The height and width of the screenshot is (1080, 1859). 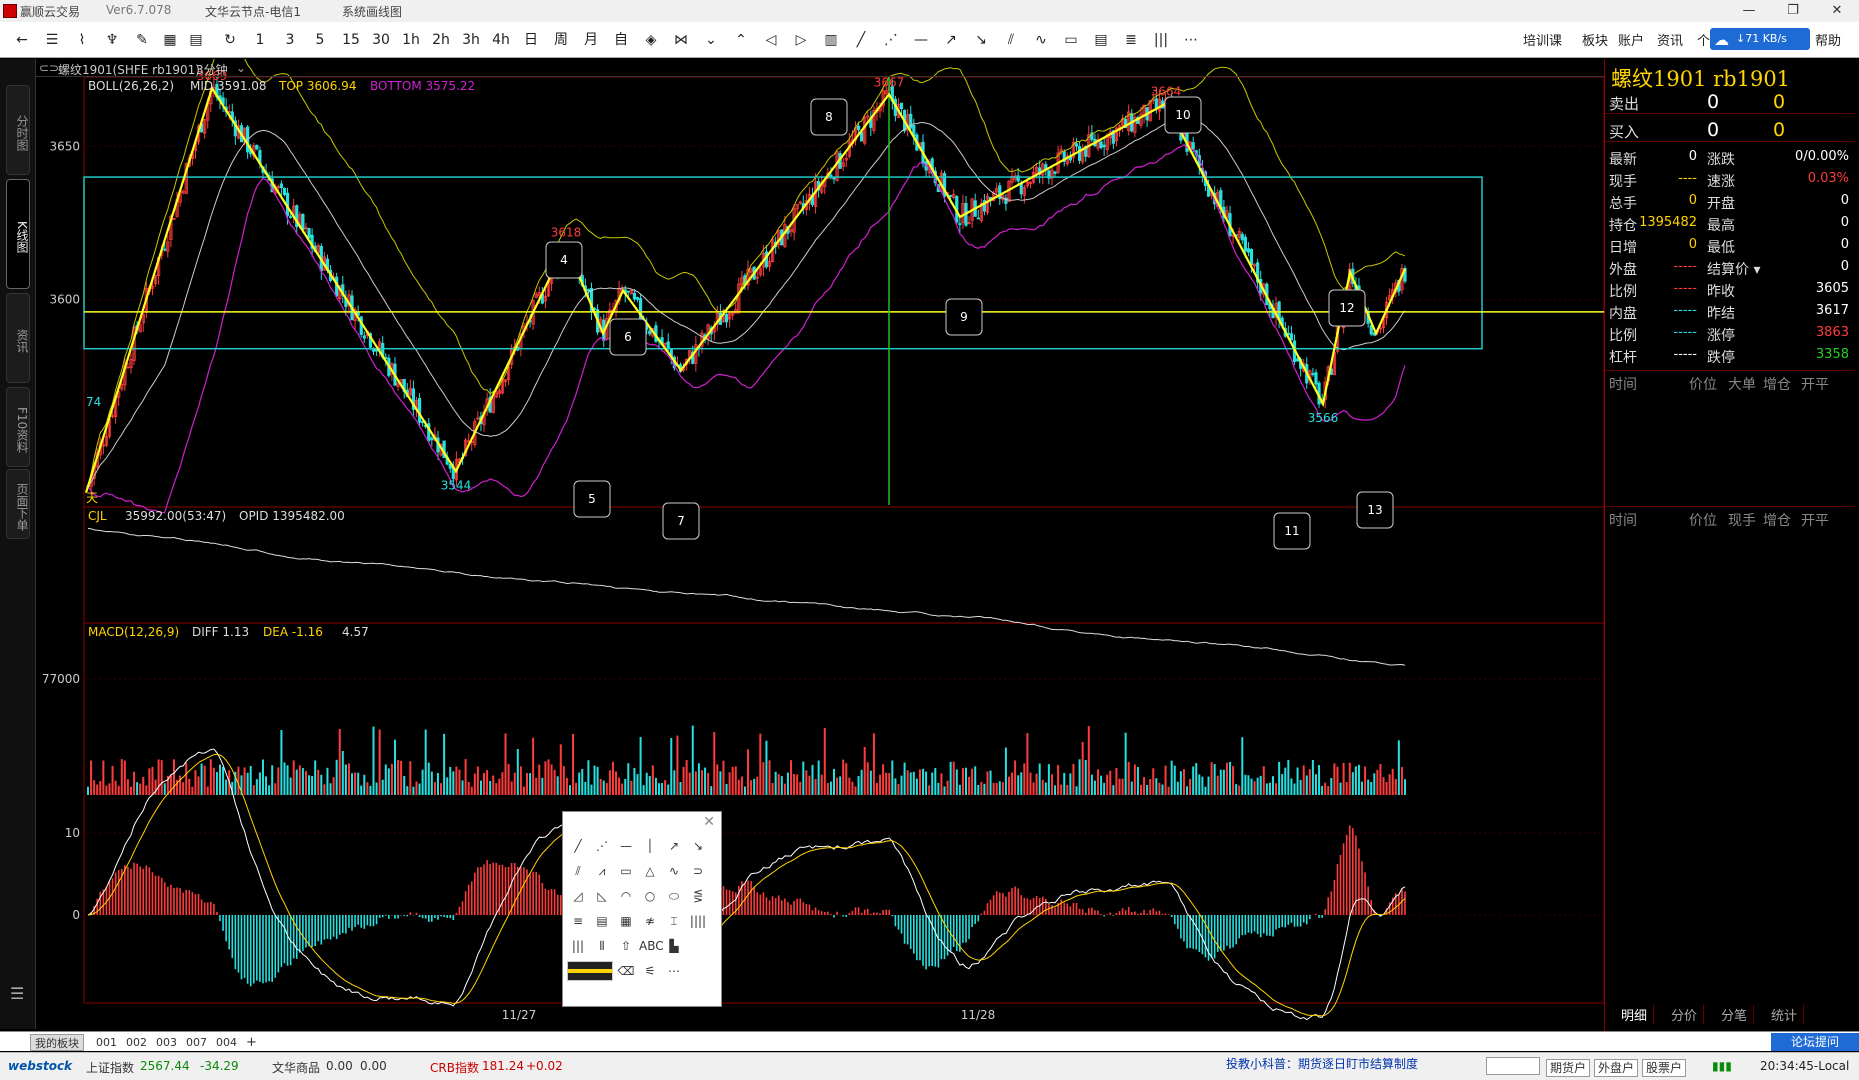 What do you see at coordinates (561, 40) in the screenshot?
I see `period-week: 周` at bounding box center [561, 40].